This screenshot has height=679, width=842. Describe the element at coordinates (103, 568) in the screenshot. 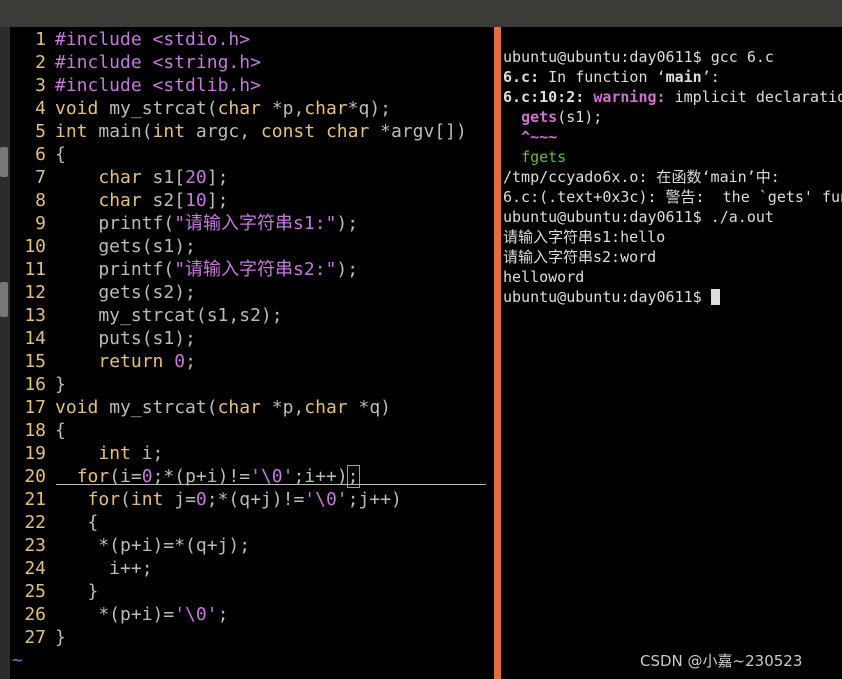

I see `code-text: i++;` at that location.